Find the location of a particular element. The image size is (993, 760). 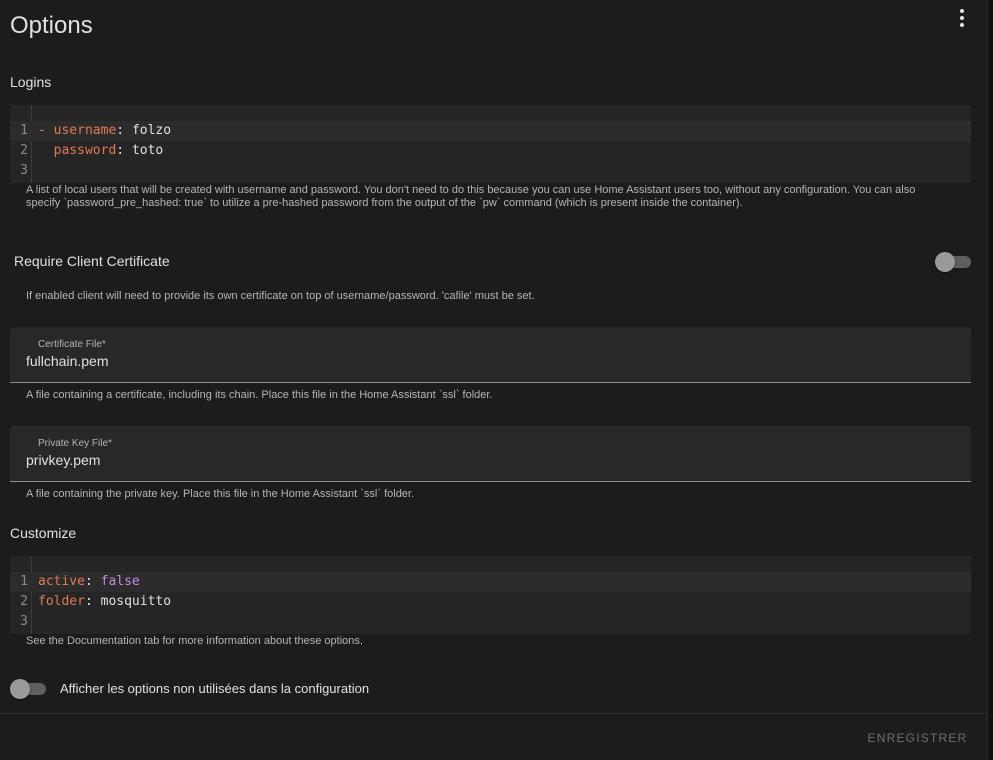

page-title: Options is located at coordinates (51, 25).